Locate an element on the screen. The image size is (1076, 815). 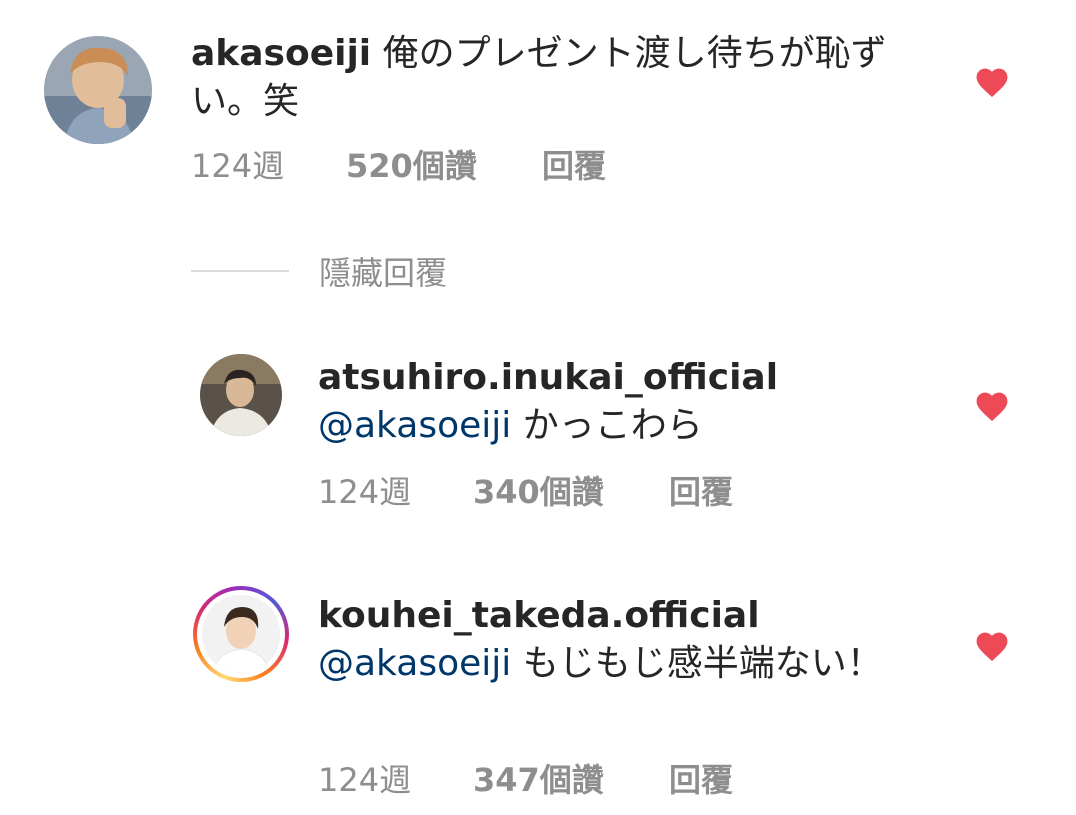
username: akasoeiji is located at coordinates (281, 53).